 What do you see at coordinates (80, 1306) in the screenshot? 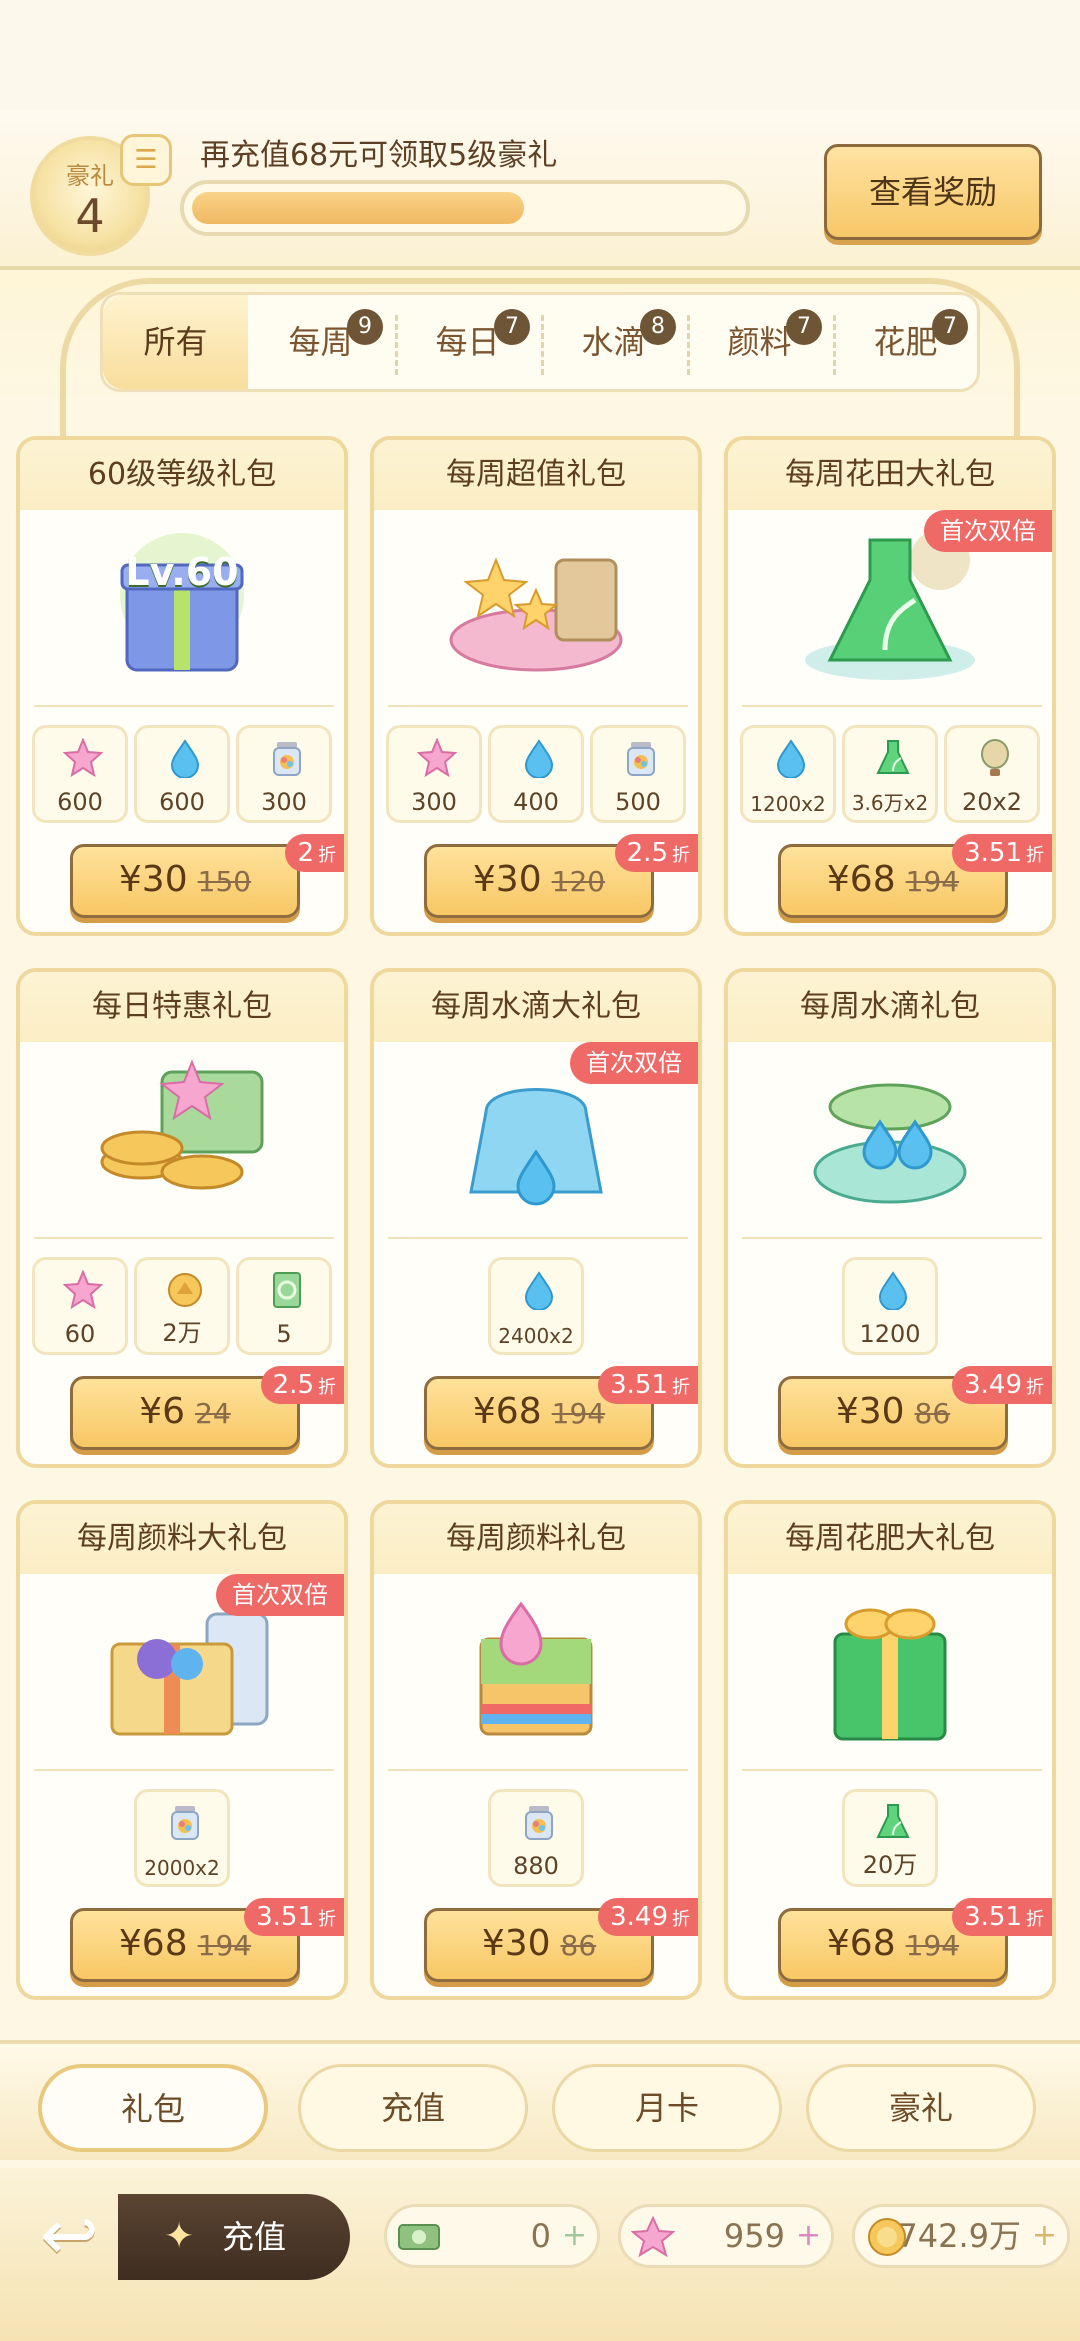
I see `reward-item: 60` at bounding box center [80, 1306].